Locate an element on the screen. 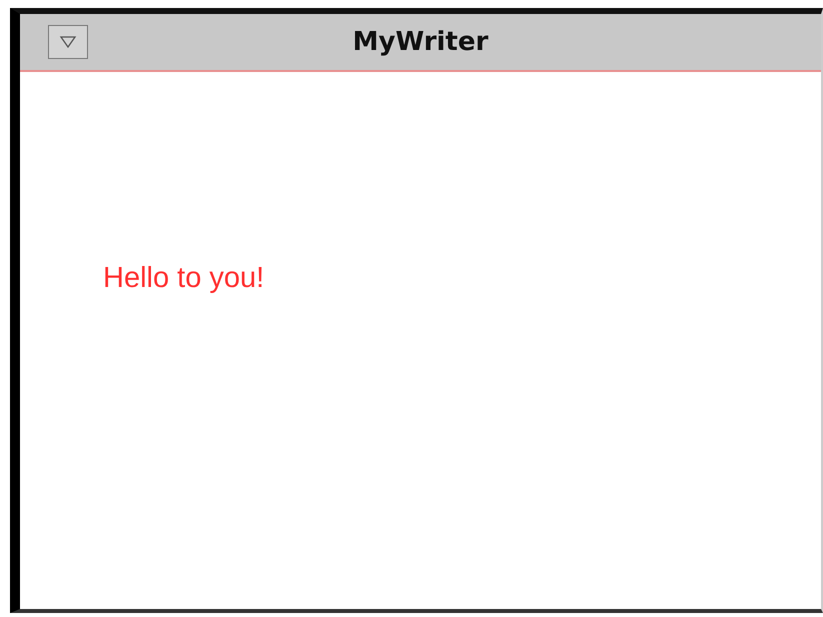  document-text: Hello to you! is located at coordinates (183, 278).